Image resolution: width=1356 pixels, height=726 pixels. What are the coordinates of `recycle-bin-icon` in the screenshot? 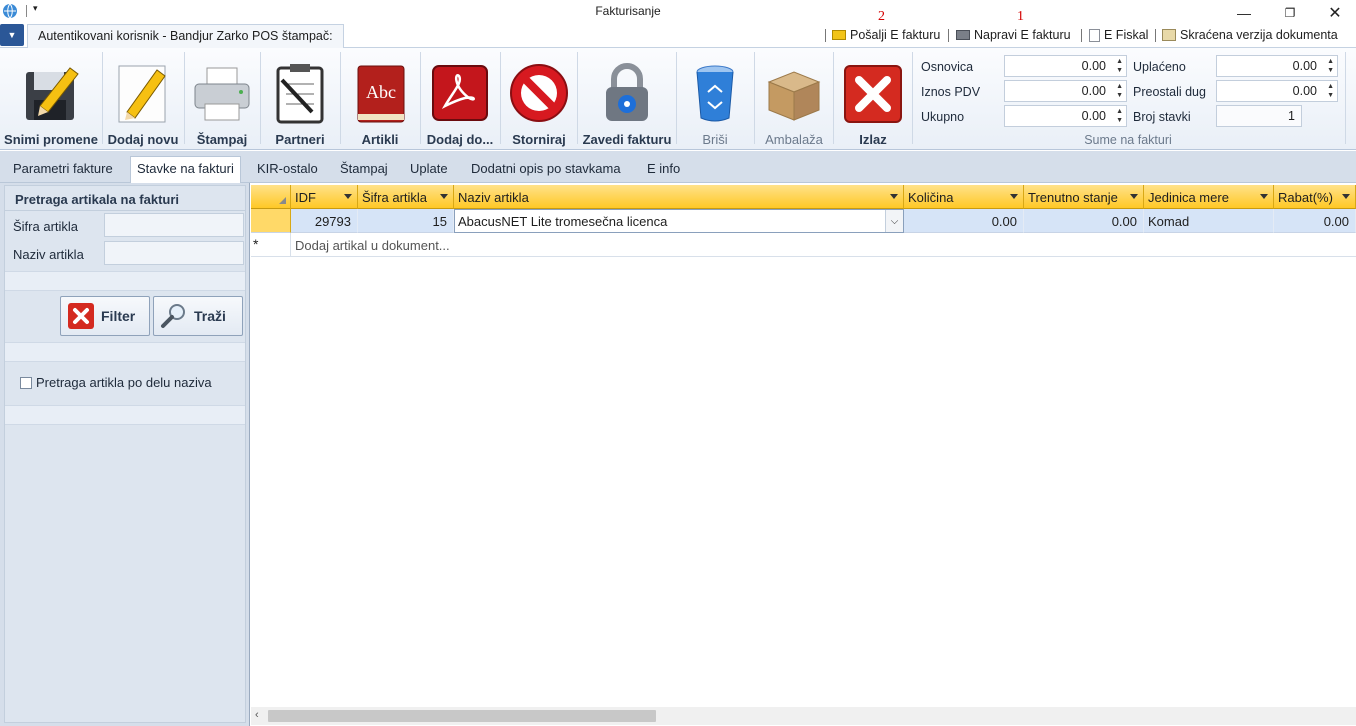 It's located at (715, 93).